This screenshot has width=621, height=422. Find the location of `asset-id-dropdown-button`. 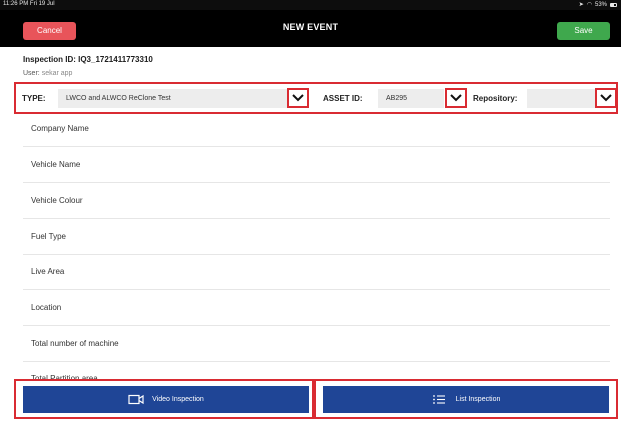

asset-id-dropdown-button is located at coordinates (456, 98).